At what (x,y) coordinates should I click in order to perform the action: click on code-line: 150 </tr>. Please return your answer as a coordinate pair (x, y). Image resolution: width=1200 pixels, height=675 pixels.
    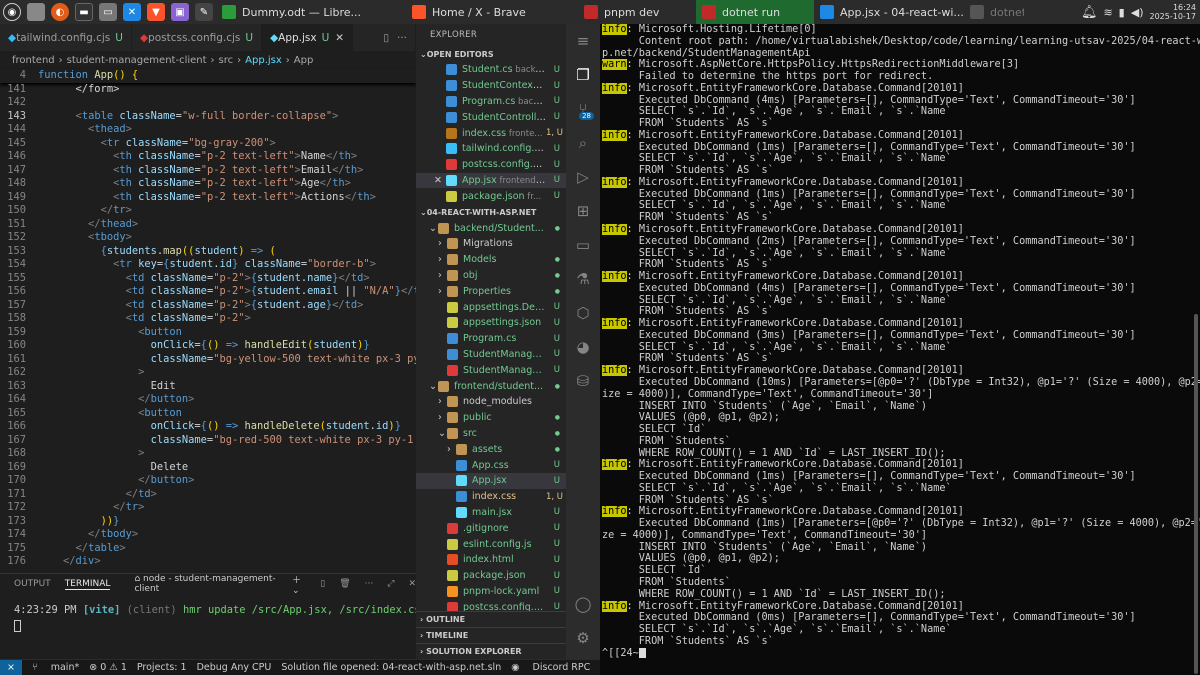
    Looking at the image, I should click on (208, 211).